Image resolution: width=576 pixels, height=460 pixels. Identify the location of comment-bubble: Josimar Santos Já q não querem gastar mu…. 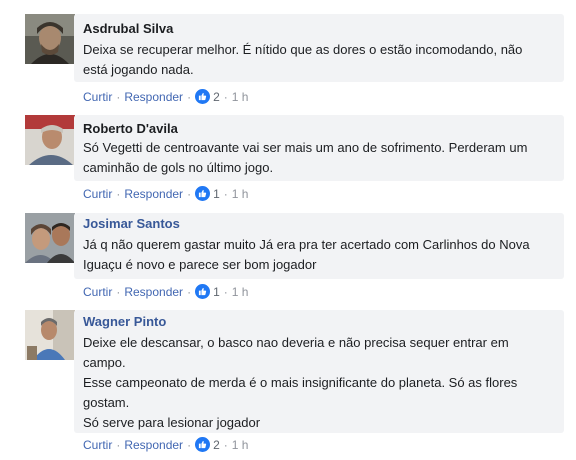
(319, 246).